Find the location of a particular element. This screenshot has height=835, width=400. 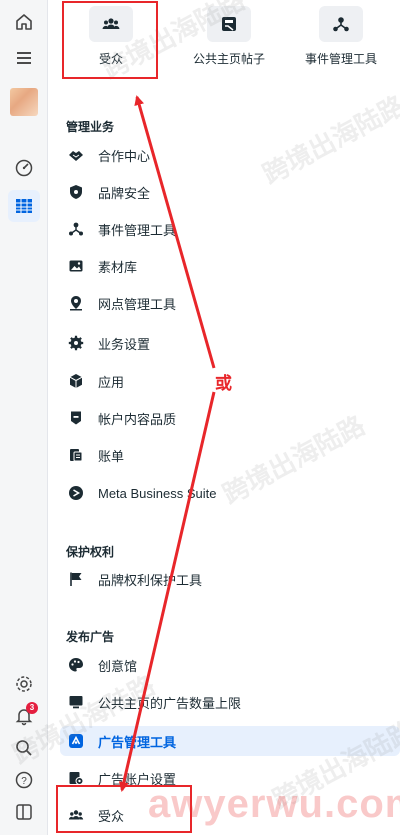

image-icon is located at coordinates (76, 266).